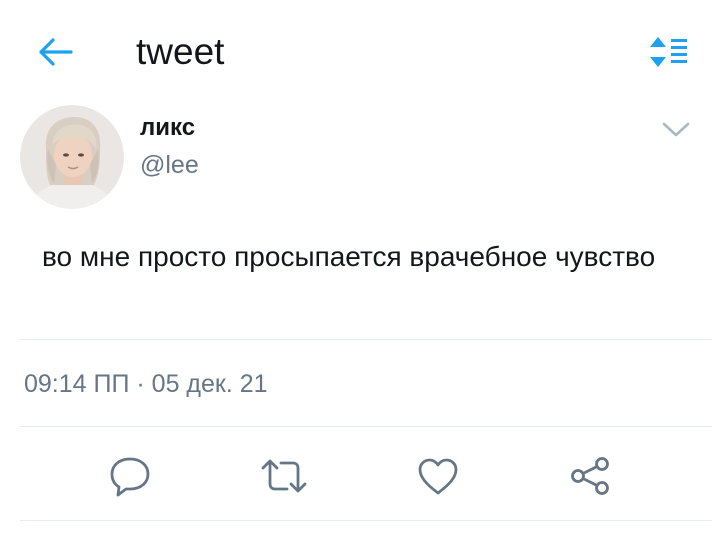  Describe the element at coordinates (146, 384) in the screenshot. I see `tweet-timestamp: 09:14 ПП · 05 дек. 21` at that location.